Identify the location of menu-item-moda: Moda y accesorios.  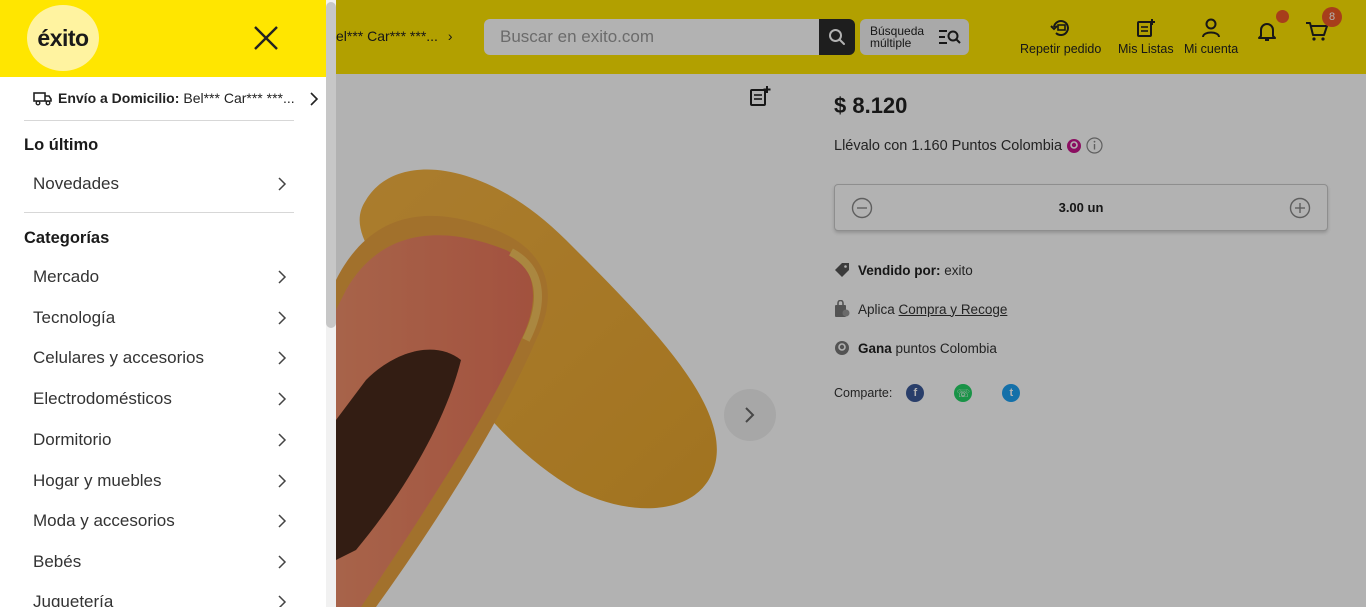
(160, 521).